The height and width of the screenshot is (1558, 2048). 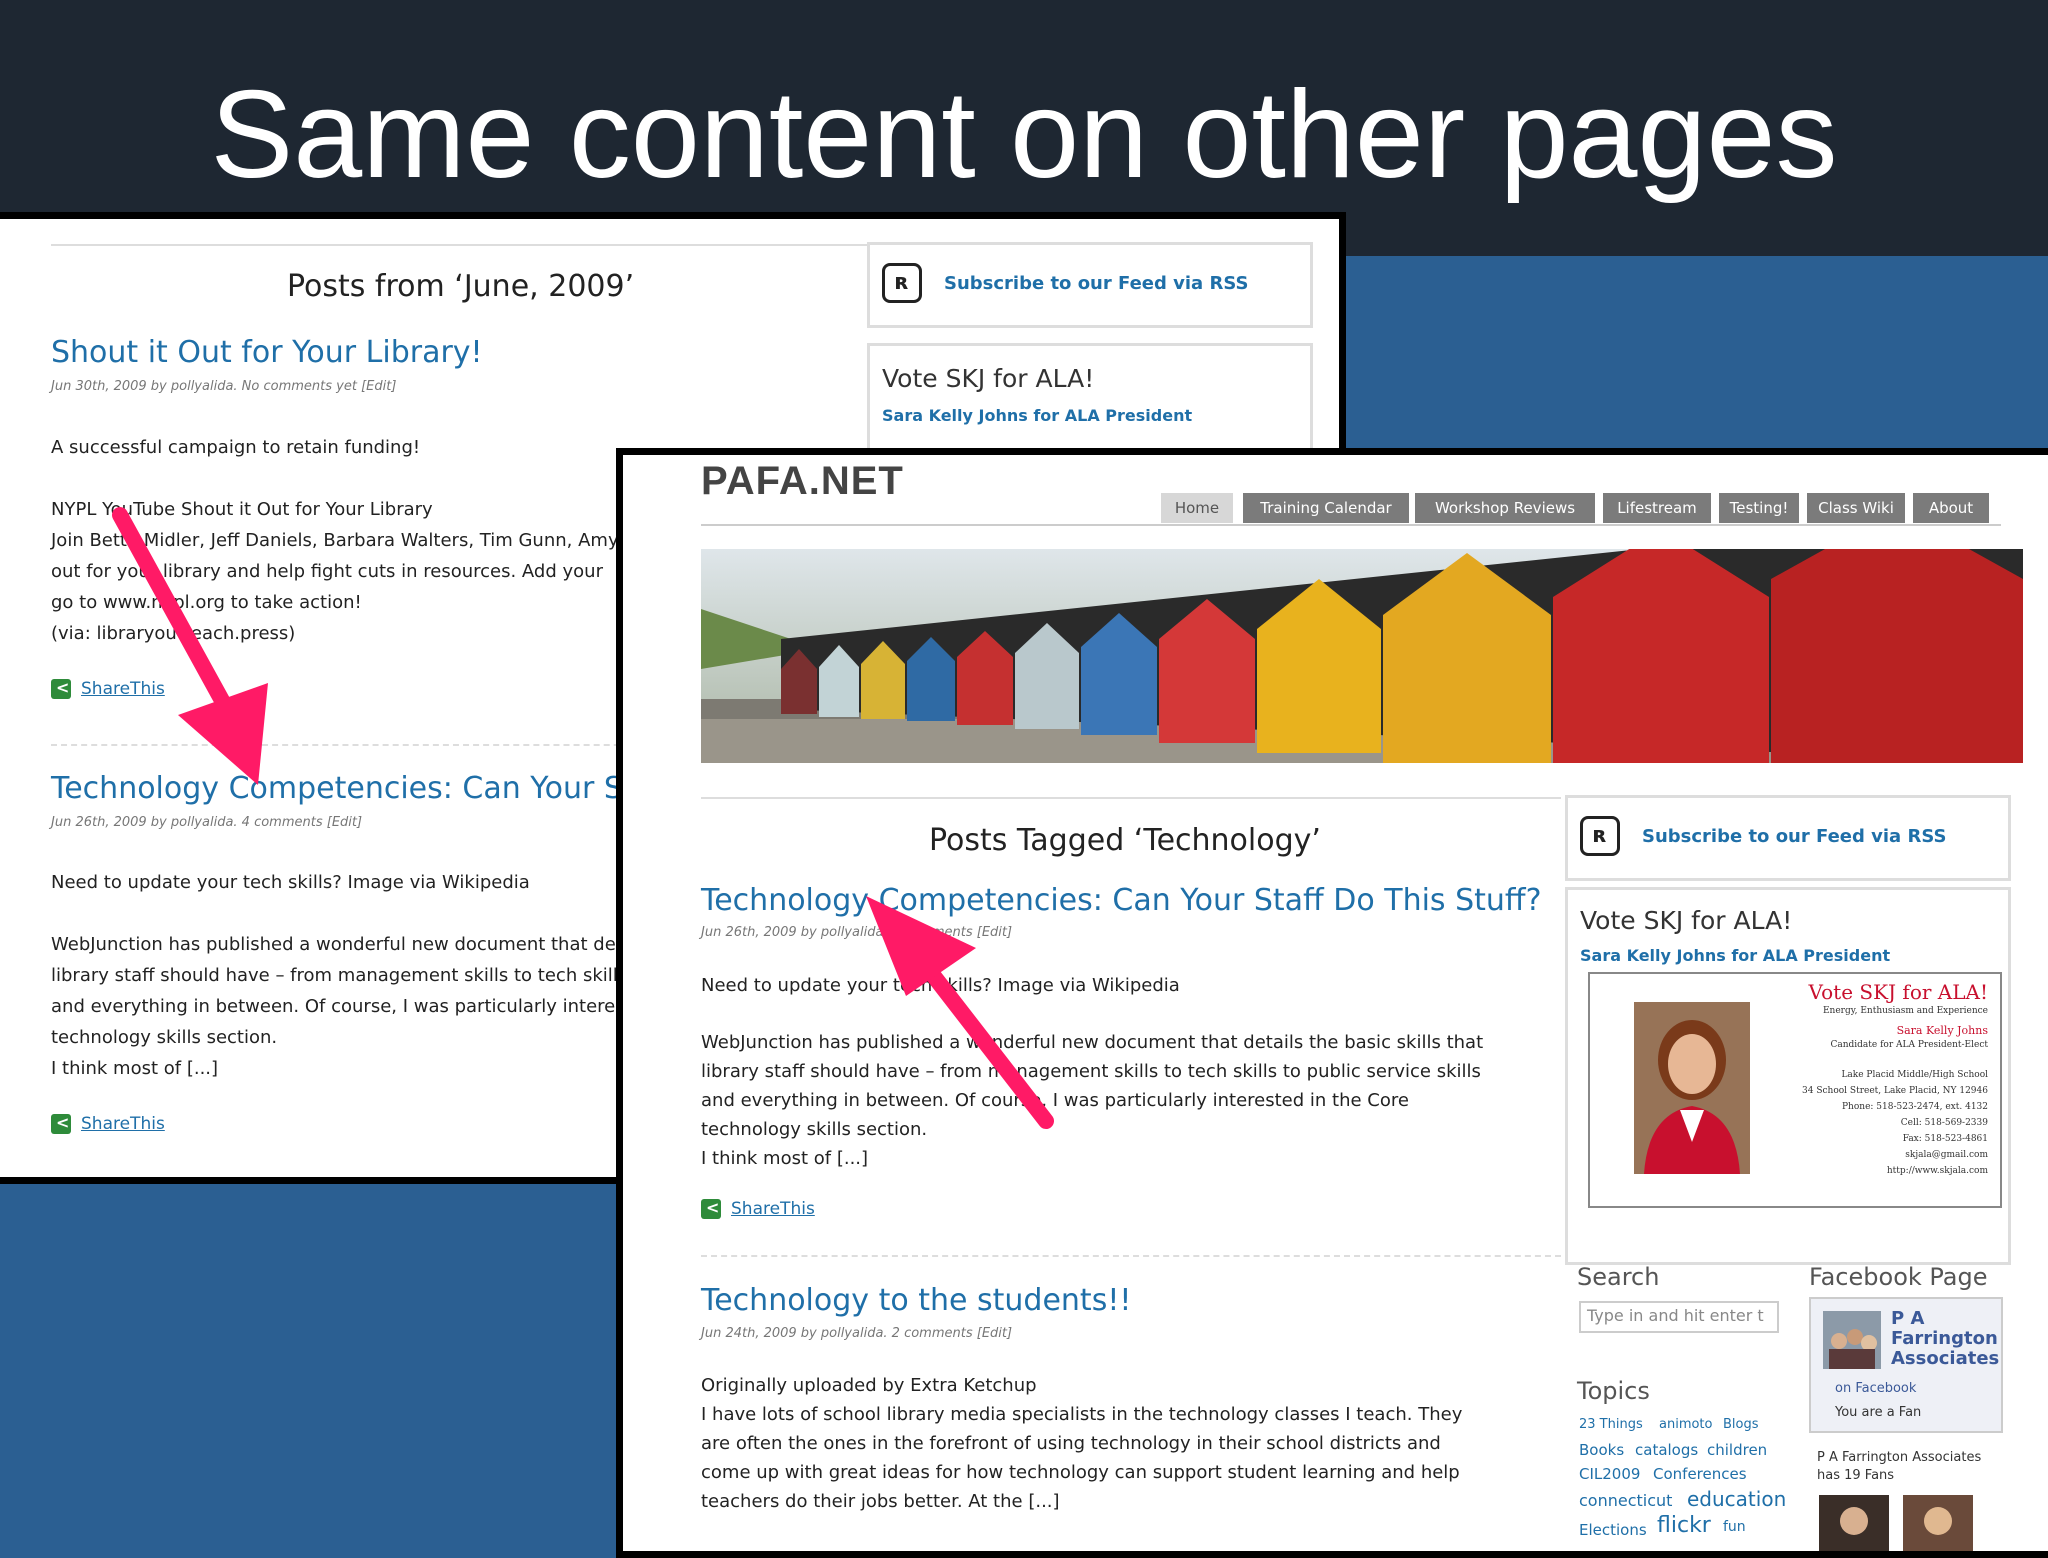 What do you see at coordinates (1131, 798) in the screenshot?
I see `content-top-rule` at bounding box center [1131, 798].